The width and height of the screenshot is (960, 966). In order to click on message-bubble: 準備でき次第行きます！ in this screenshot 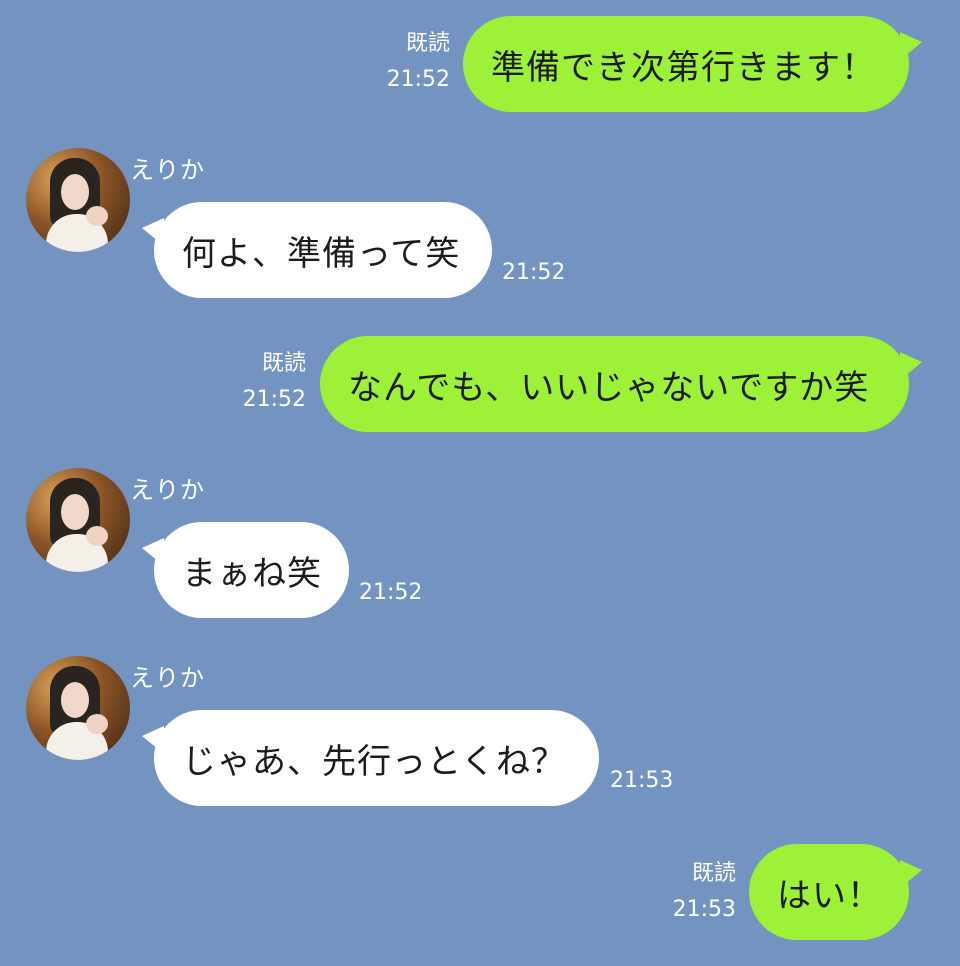, I will do `click(686, 64)`.